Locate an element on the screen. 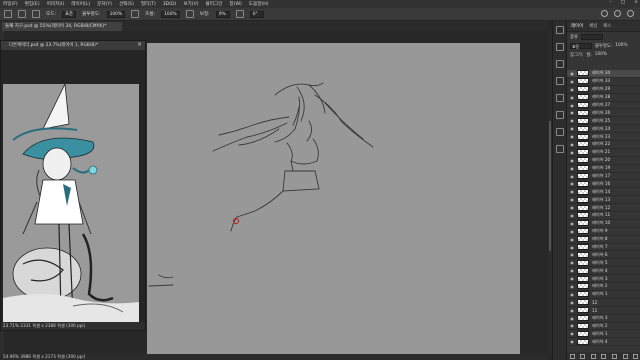 This screenshot has width=640, height=360. menu-filter: 필터(T) is located at coordinates (148, 4).